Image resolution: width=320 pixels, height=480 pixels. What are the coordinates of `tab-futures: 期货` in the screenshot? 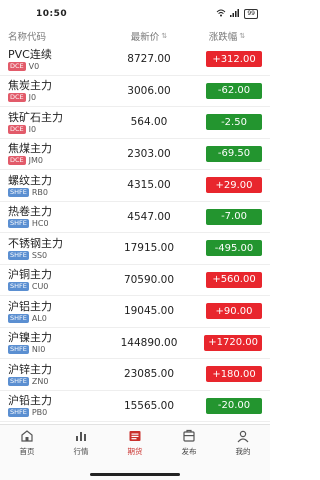 It's located at (135, 452).